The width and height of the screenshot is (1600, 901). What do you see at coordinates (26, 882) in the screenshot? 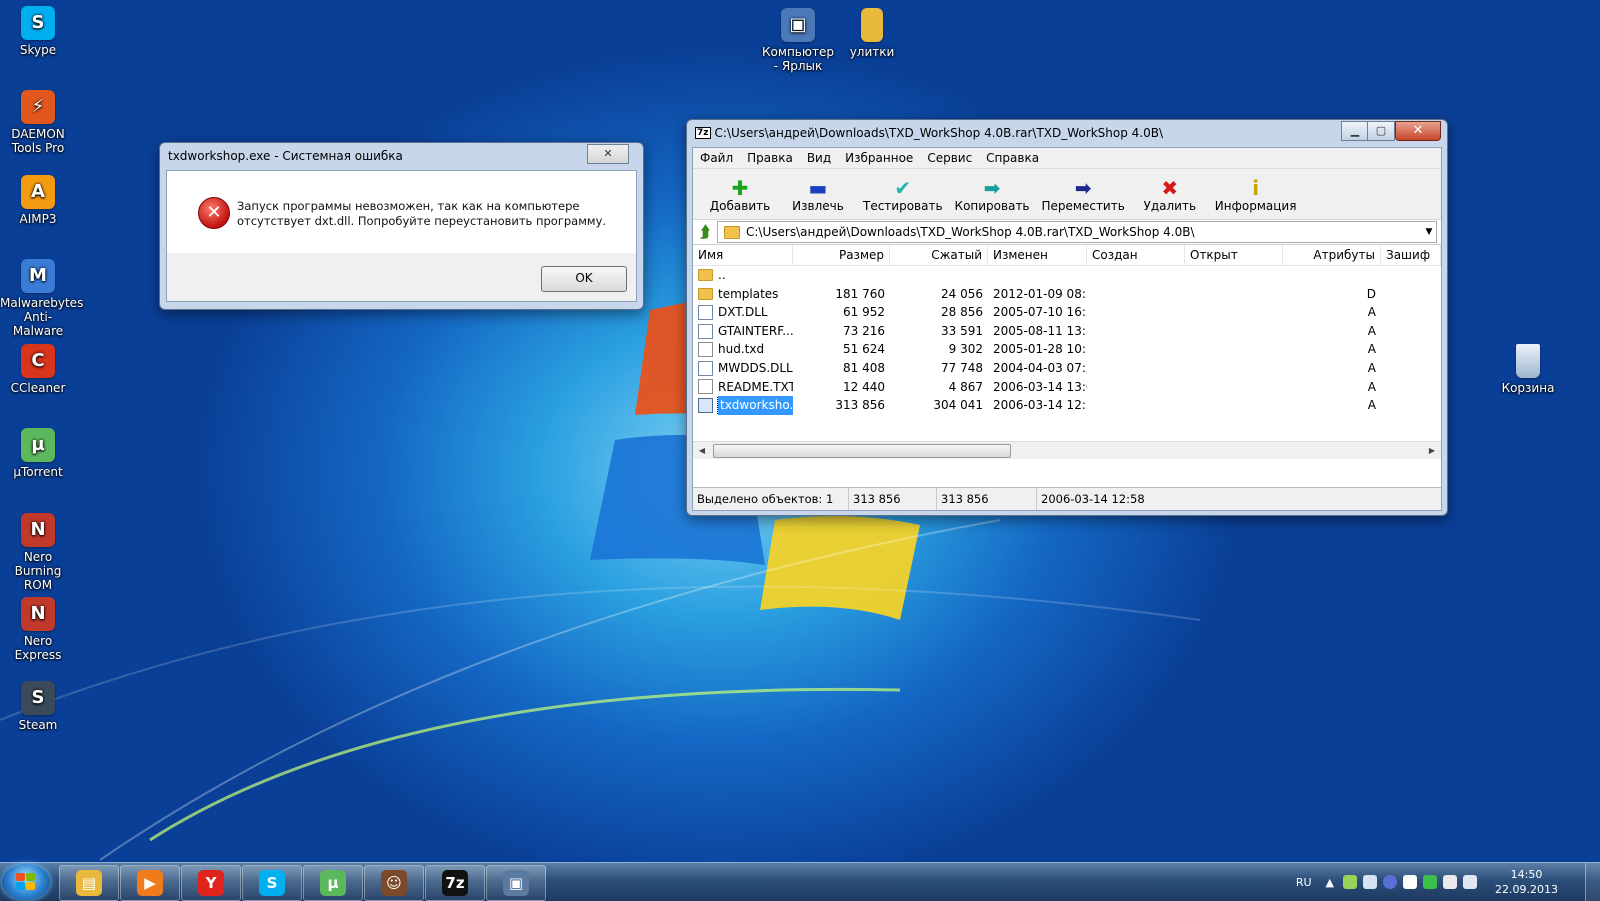
I see `start-button` at bounding box center [26, 882].